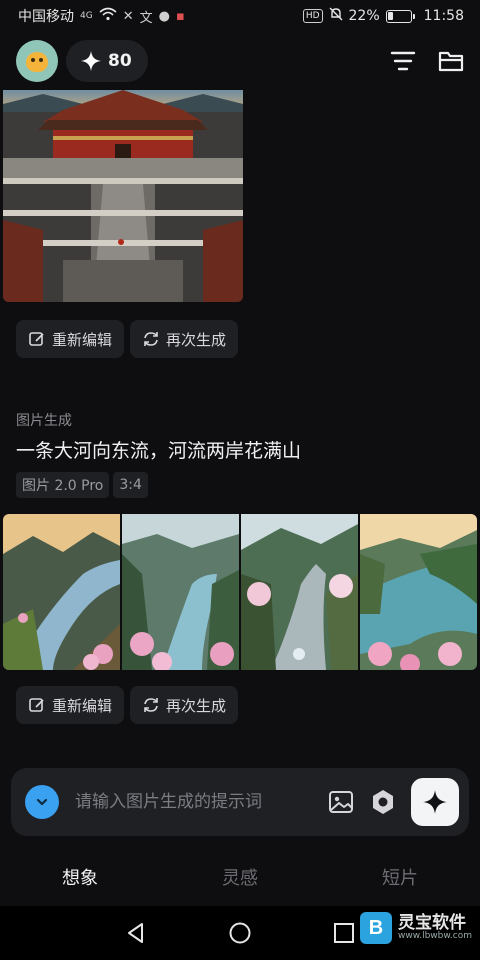 The image size is (480, 960). I want to click on bottom-action-row: 重新编辑 再次生成, so click(127, 705).